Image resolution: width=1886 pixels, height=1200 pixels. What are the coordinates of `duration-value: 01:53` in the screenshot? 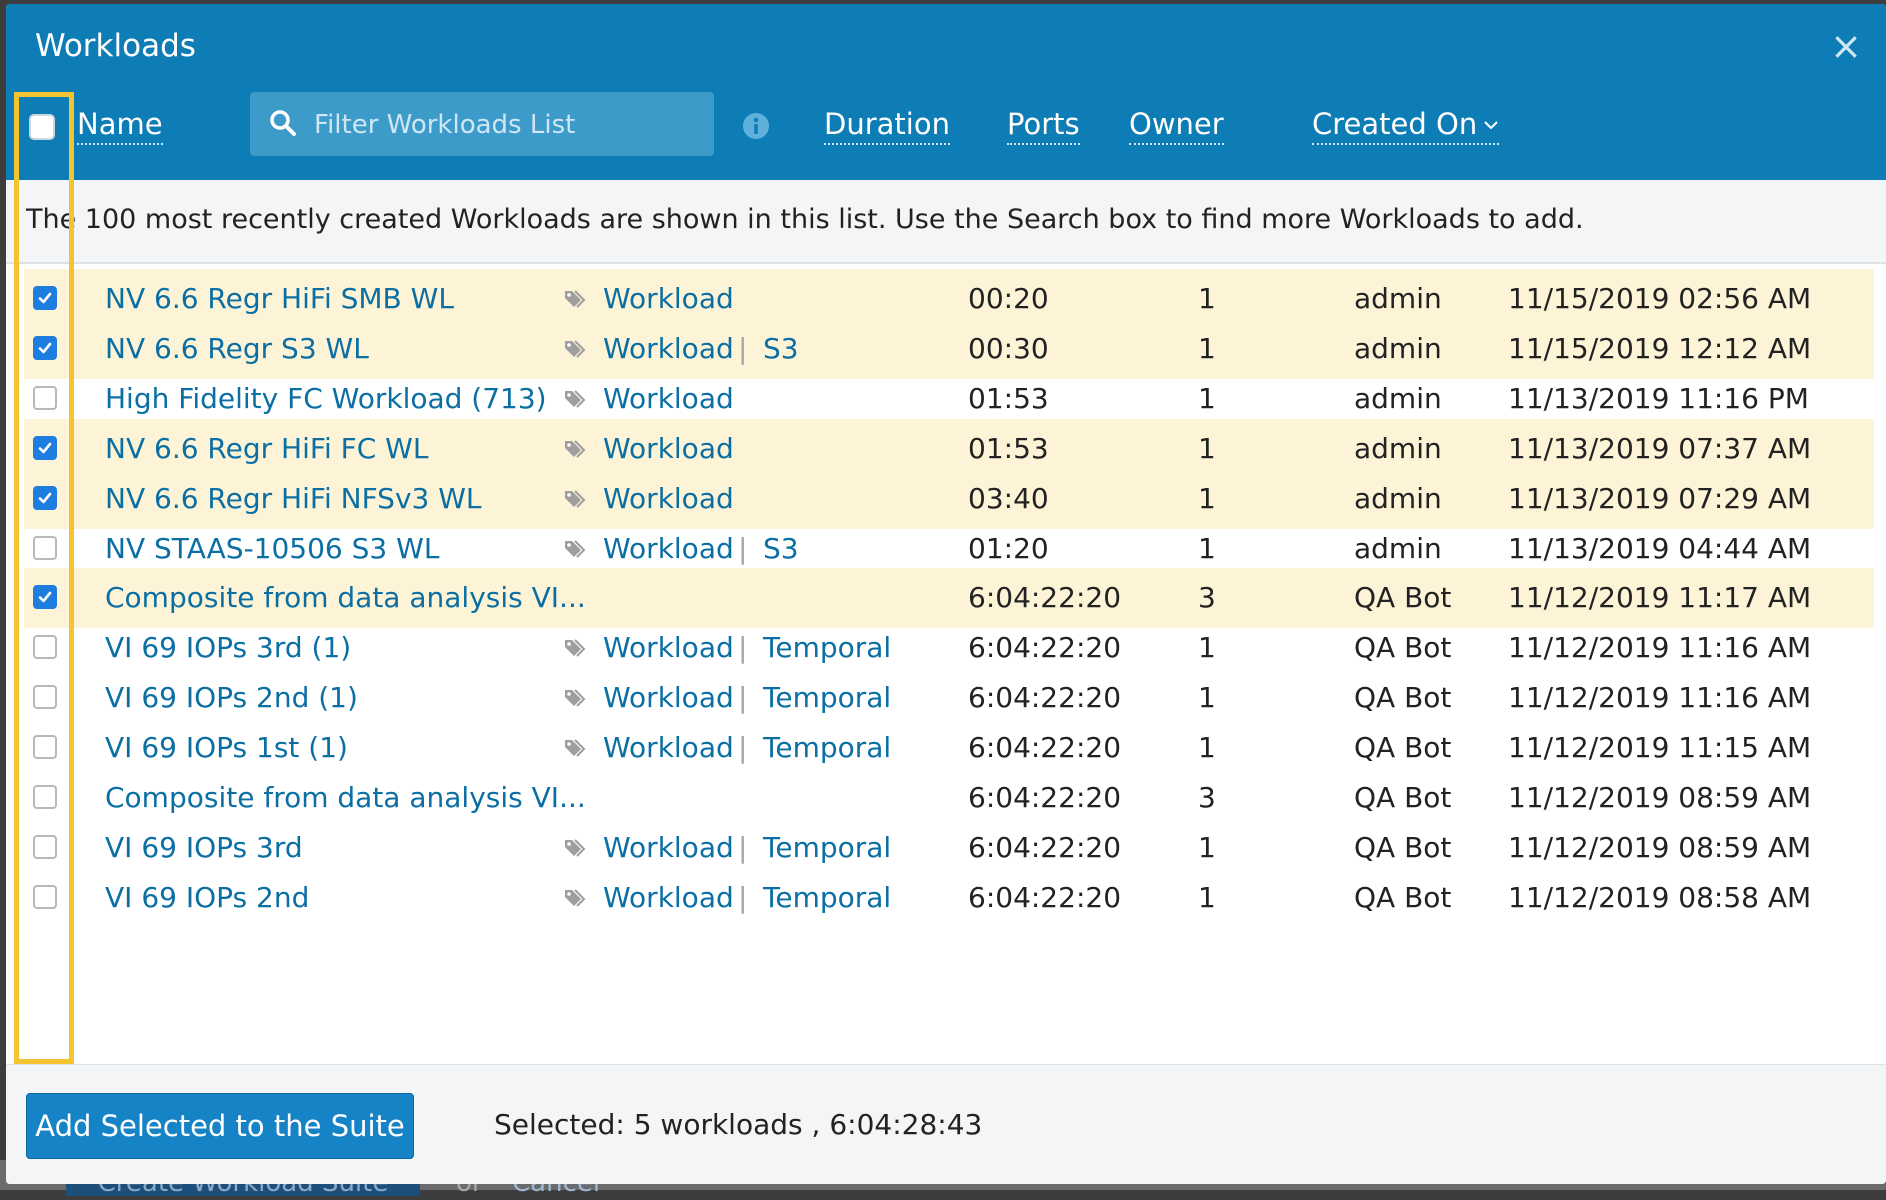 It's located at (1008, 398).